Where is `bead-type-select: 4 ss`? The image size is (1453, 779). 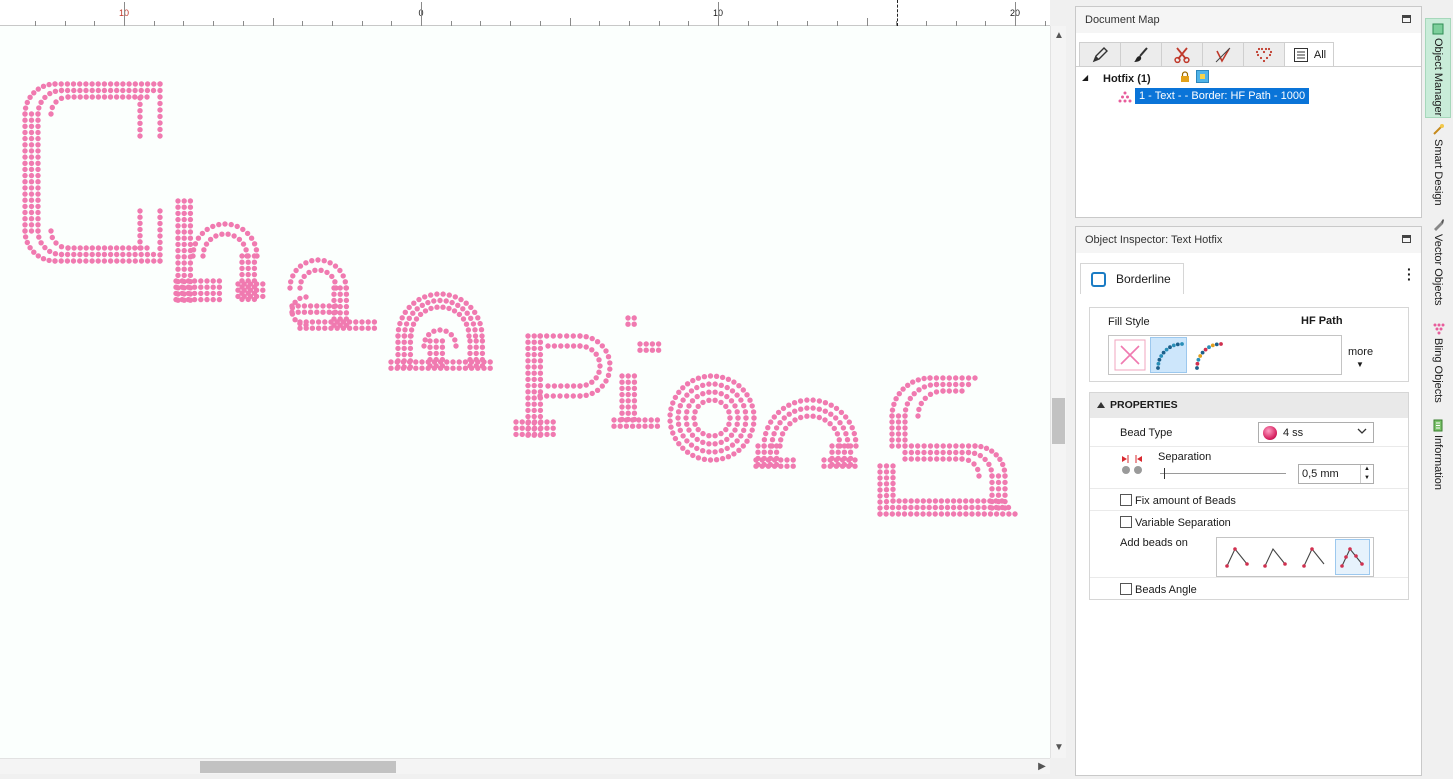 bead-type-select: 4 ss is located at coordinates (1316, 432).